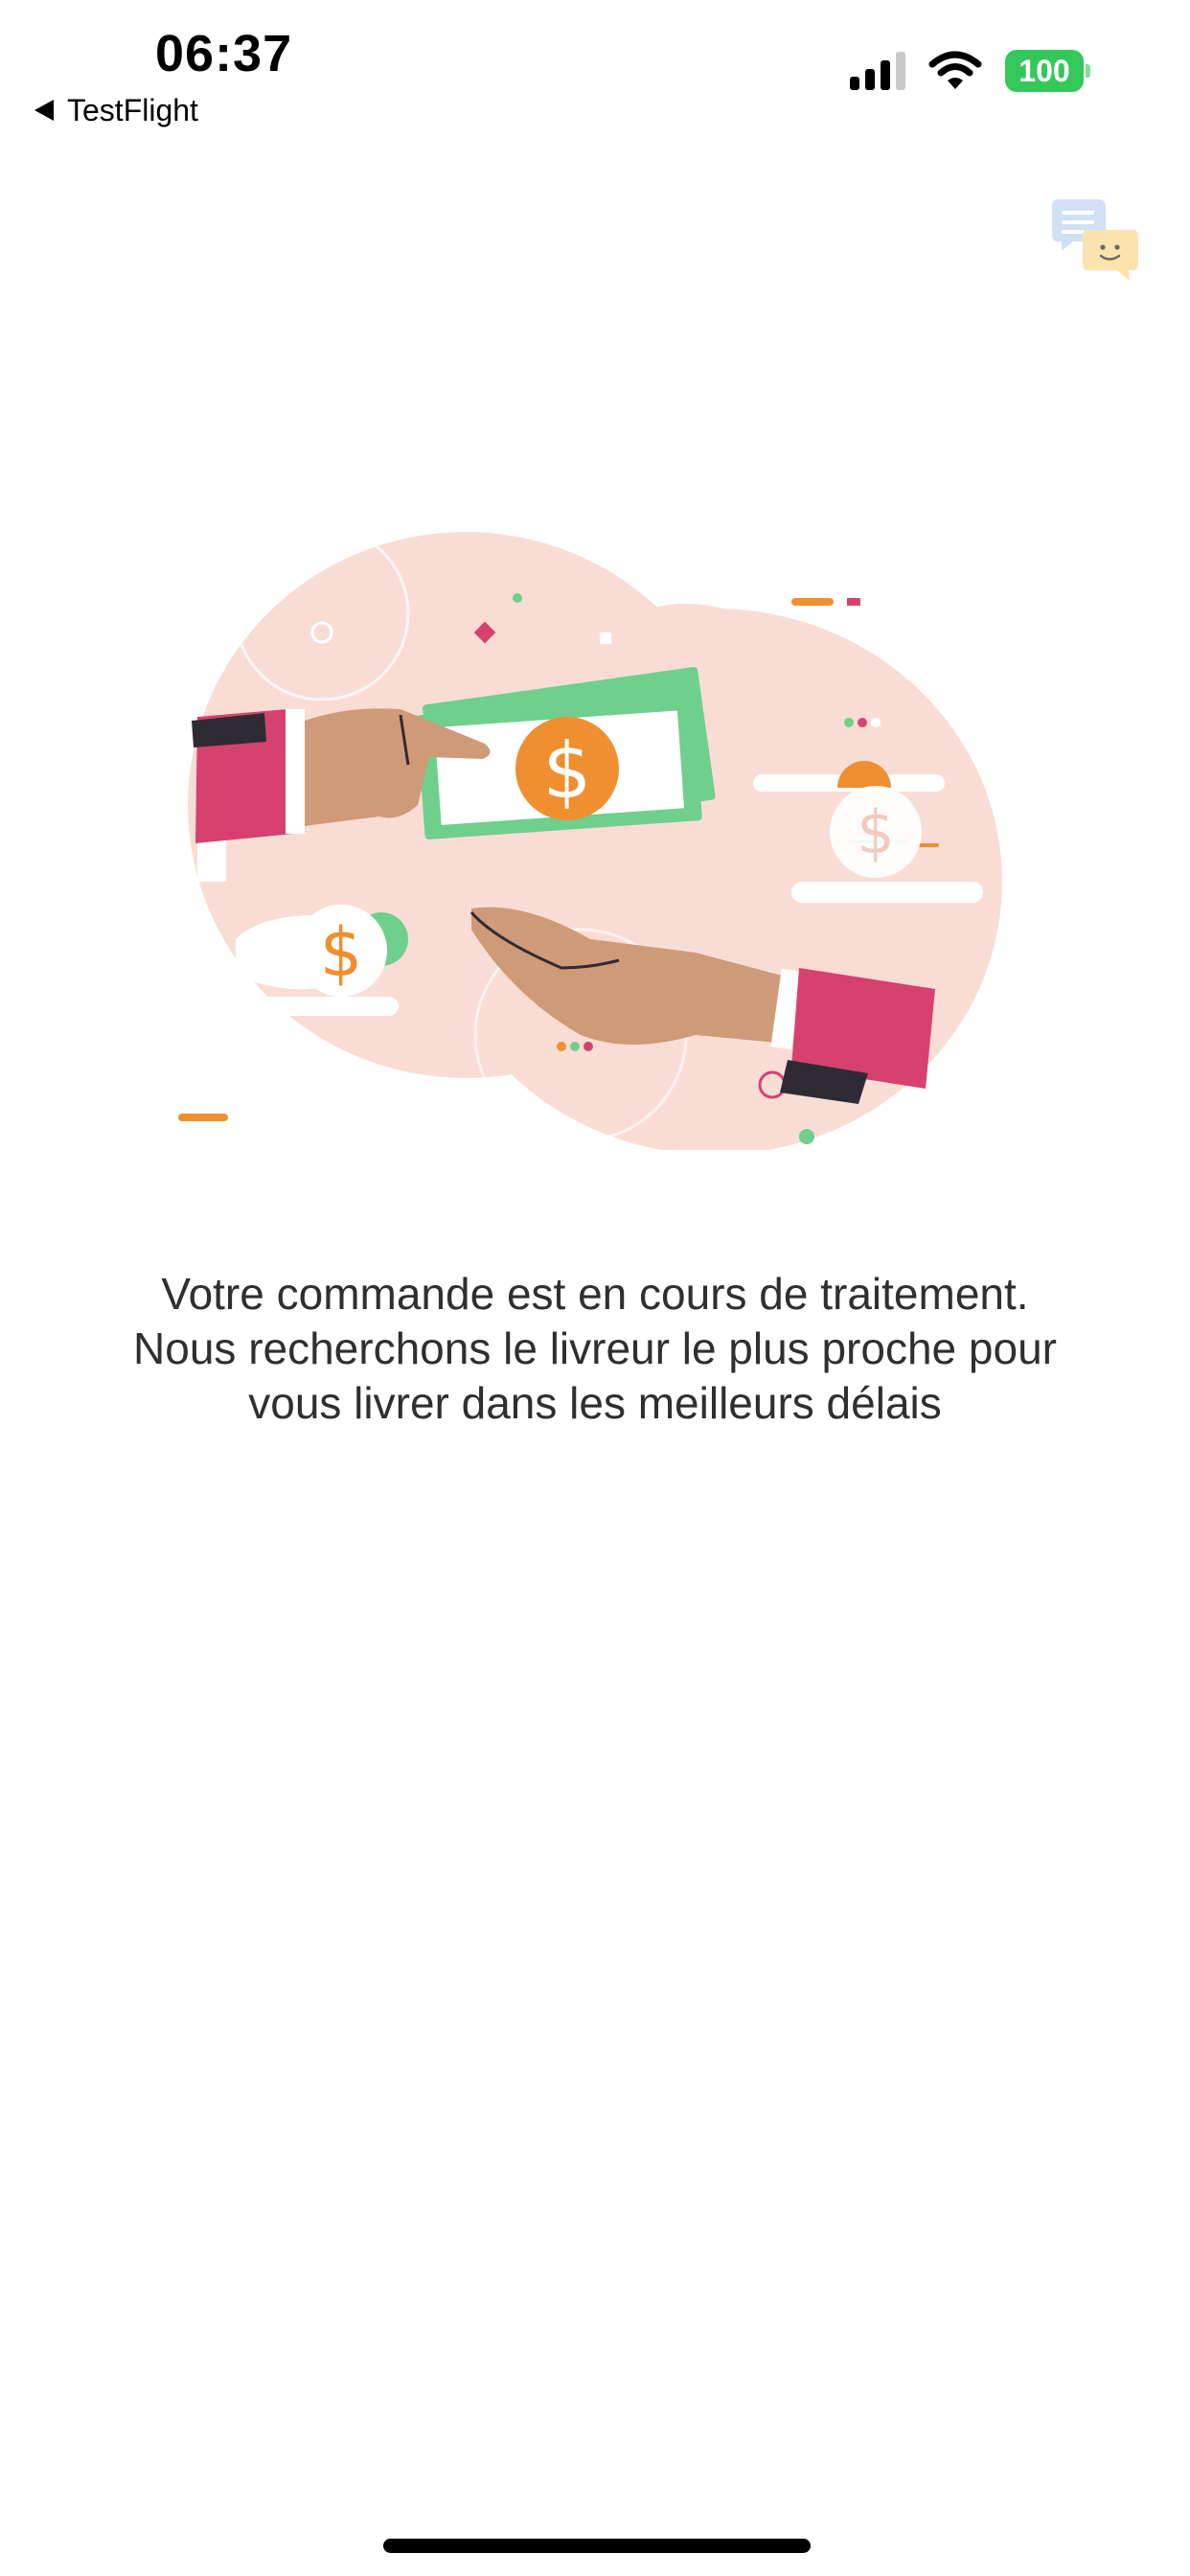 This screenshot has width=1190, height=2576. Describe the element at coordinates (878, 71) in the screenshot. I see `cellular-signal-icon` at that location.